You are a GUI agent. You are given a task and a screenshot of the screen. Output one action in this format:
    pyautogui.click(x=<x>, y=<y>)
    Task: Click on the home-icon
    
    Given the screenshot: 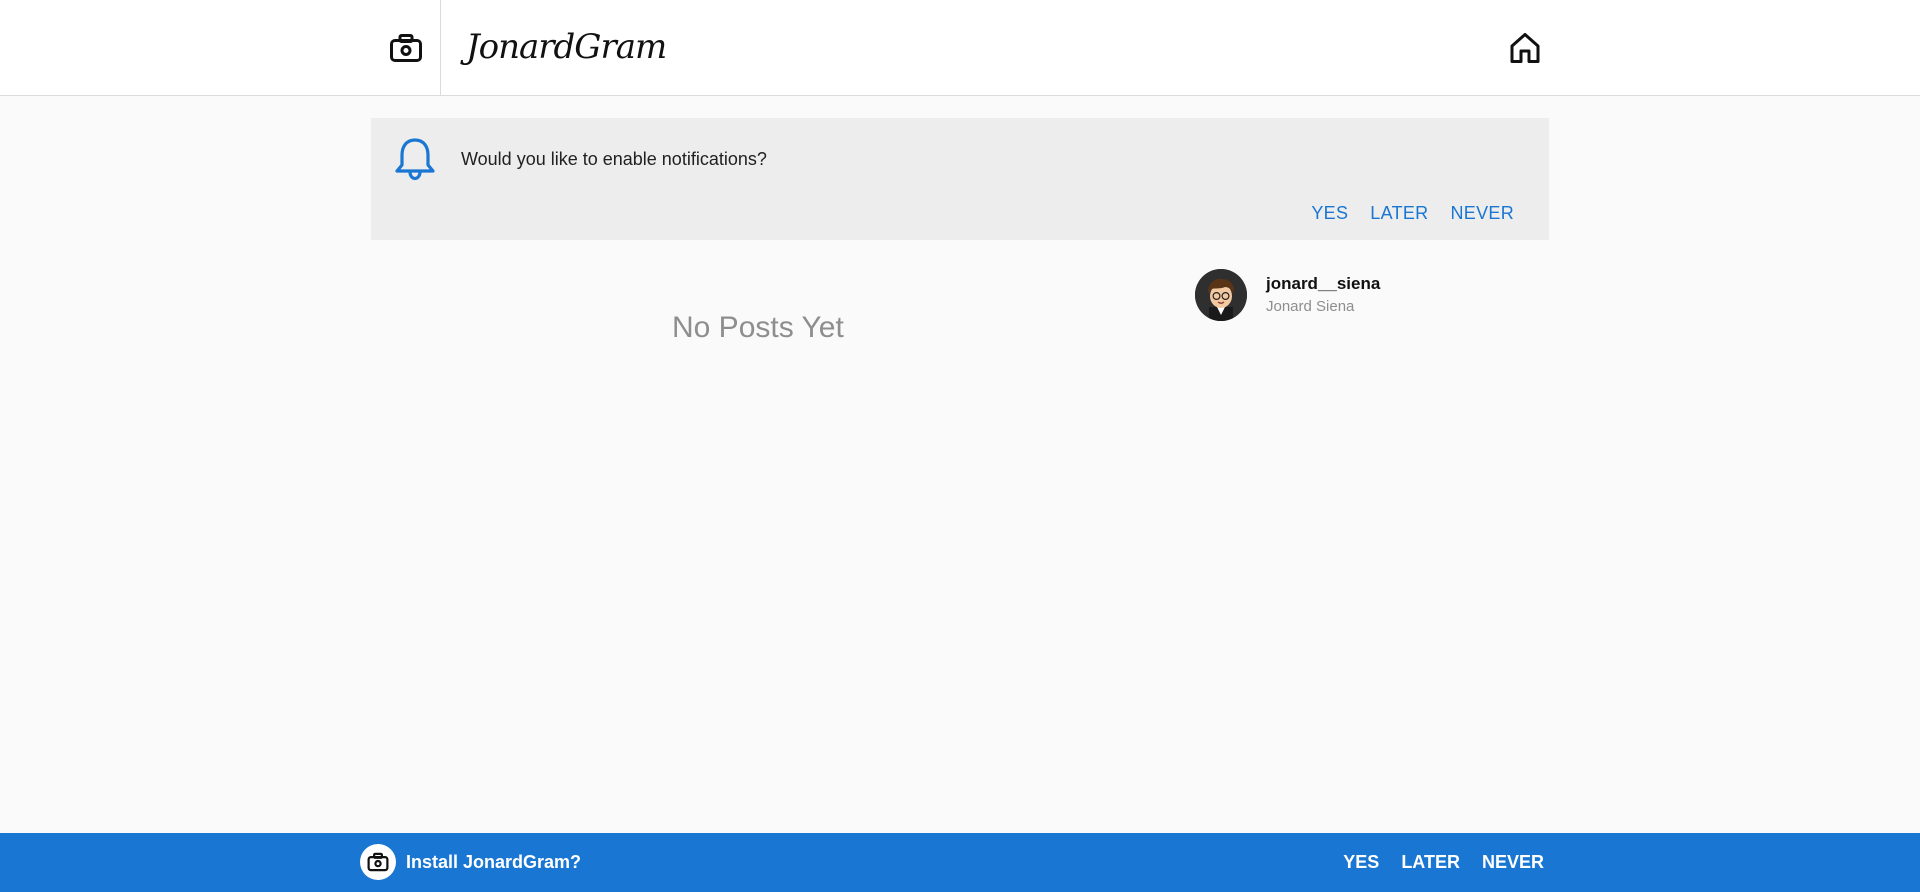 What is the action you would take?
    pyautogui.click(x=1525, y=48)
    